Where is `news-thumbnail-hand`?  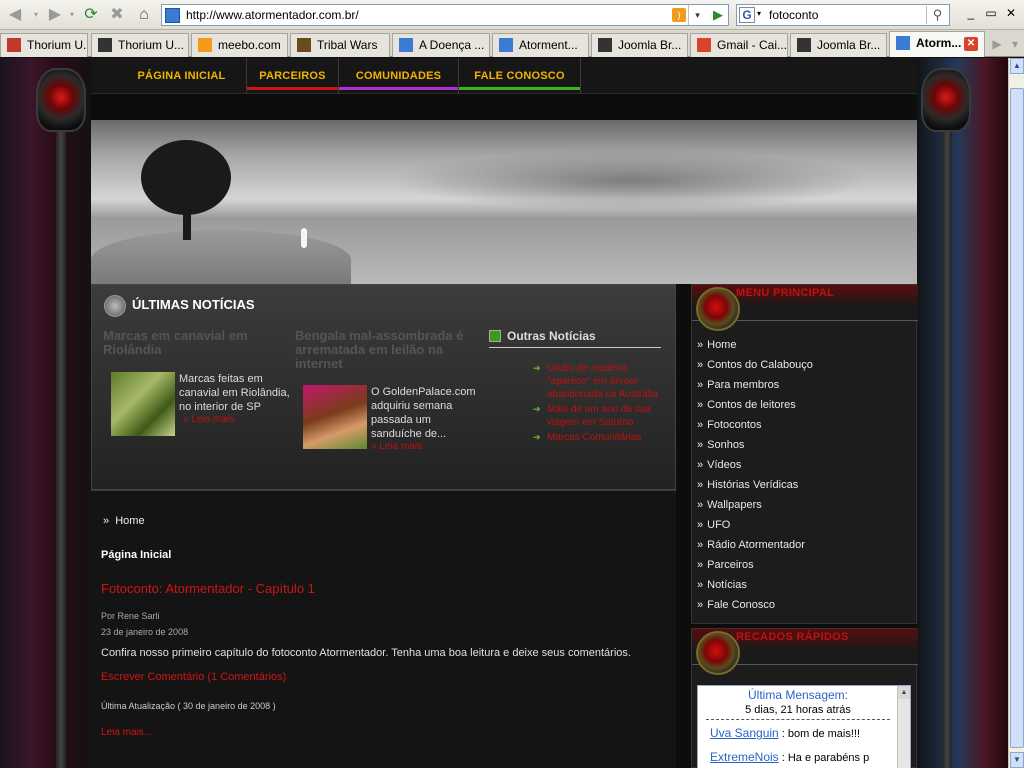 news-thumbnail-hand is located at coordinates (335, 417).